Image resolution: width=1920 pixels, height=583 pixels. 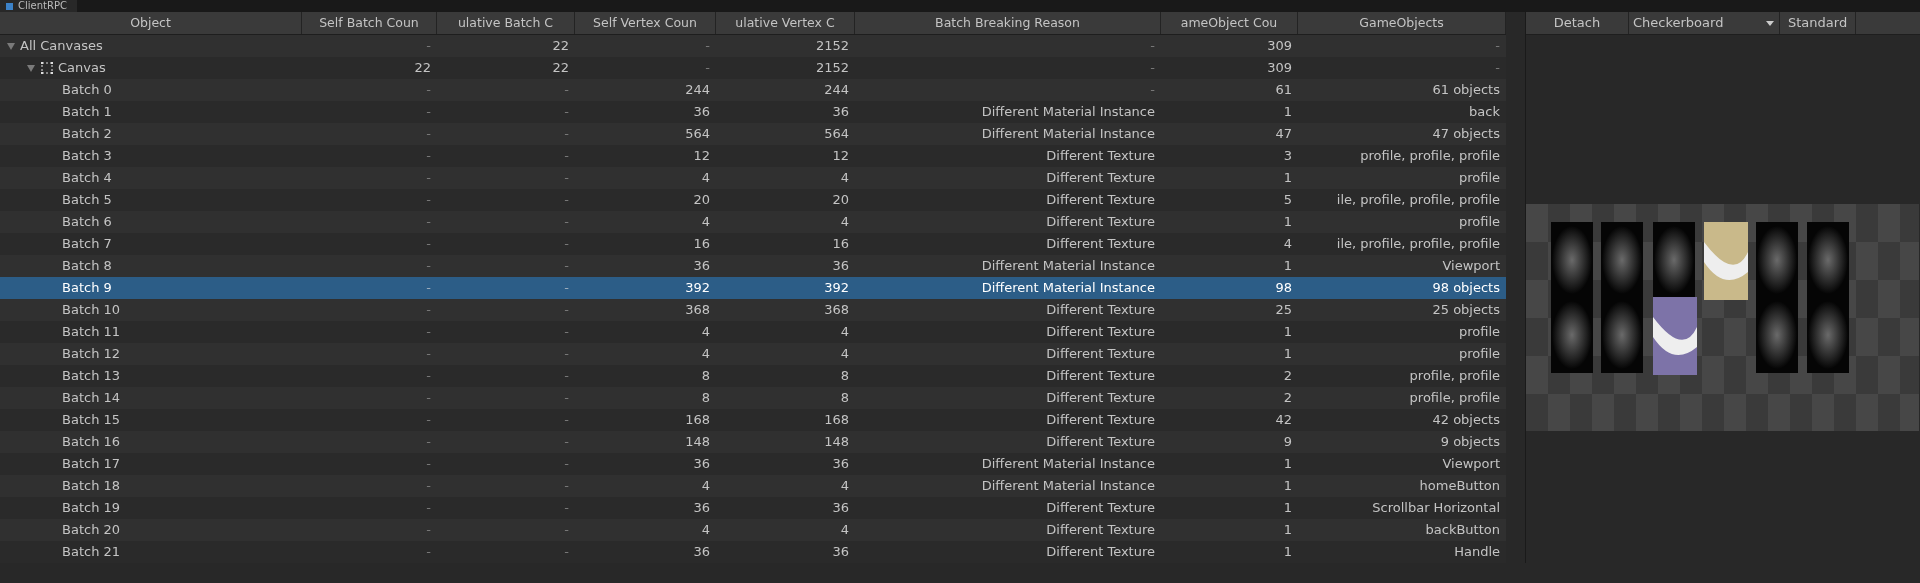 What do you see at coordinates (753, 134) in the screenshot?
I see `table-row: Batch 2 - - 564 564 Different Material Instance 47 47 objects` at bounding box center [753, 134].